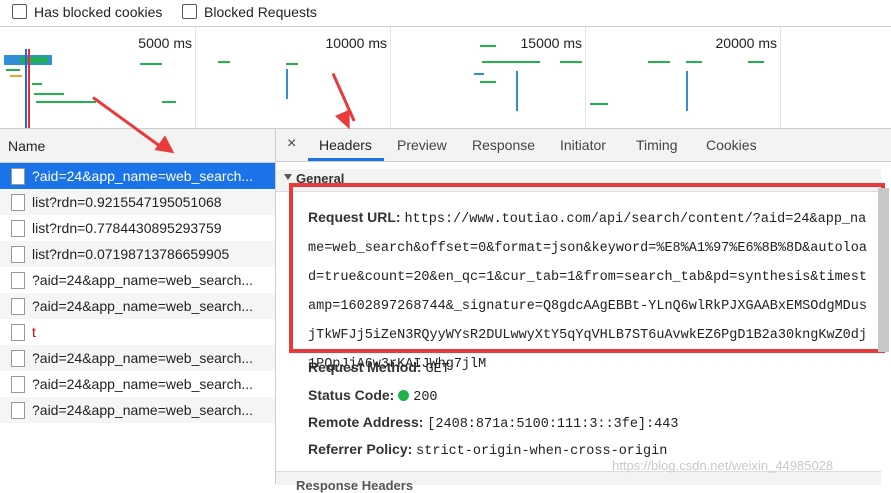  Describe the element at coordinates (437, 369) in the screenshot. I see `request-method-value: GET` at that location.